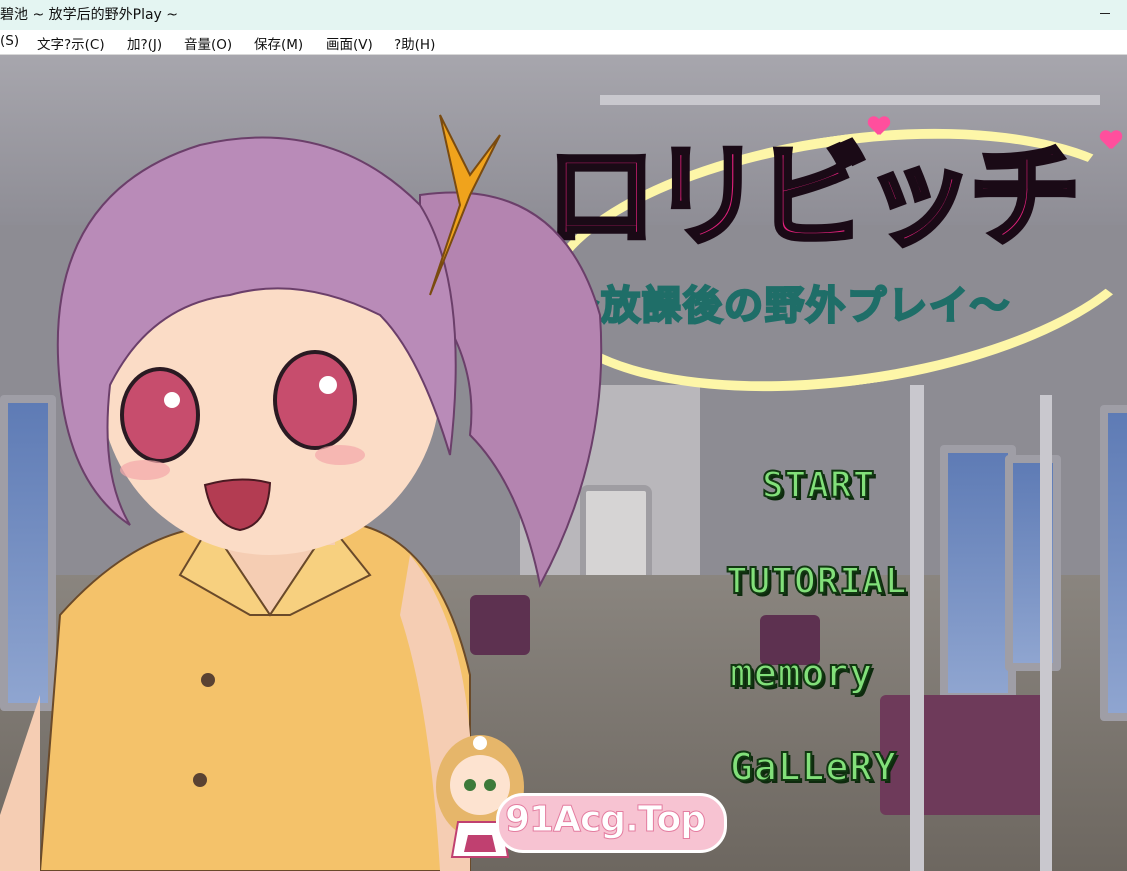 The height and width of the screenshot is (871, 1127). What do you see at coordinates (89, 15) in the screenshot?
I see `window-title: 碧池 ~ 放学后的野外Play ~` at bounding box center [89, 15].